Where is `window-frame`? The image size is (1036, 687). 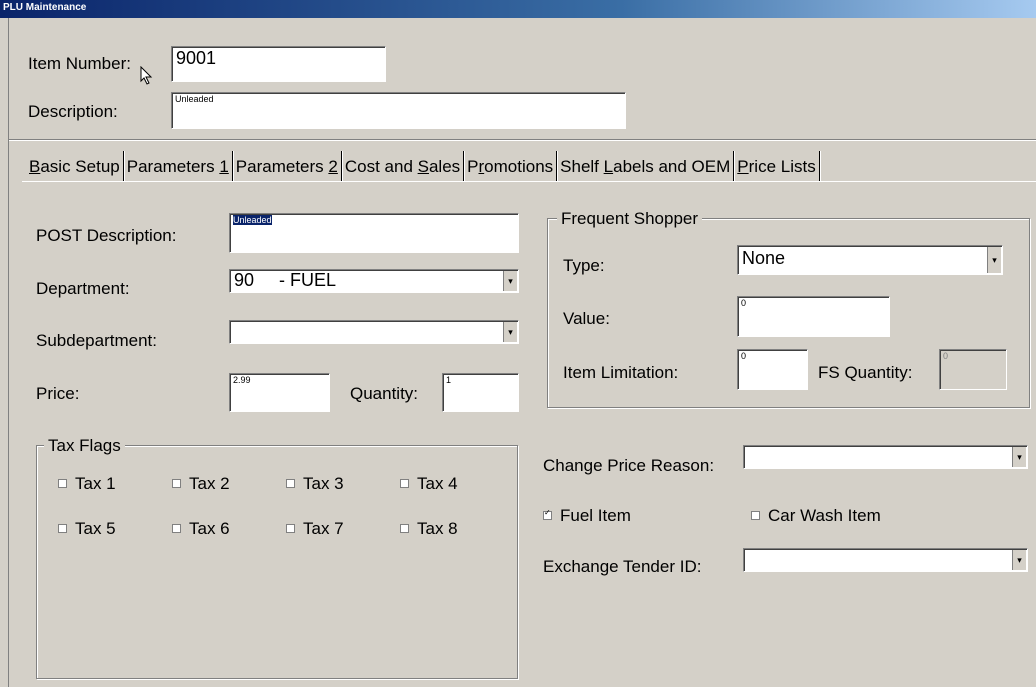
window-frame is located at coordinates (8, 352).